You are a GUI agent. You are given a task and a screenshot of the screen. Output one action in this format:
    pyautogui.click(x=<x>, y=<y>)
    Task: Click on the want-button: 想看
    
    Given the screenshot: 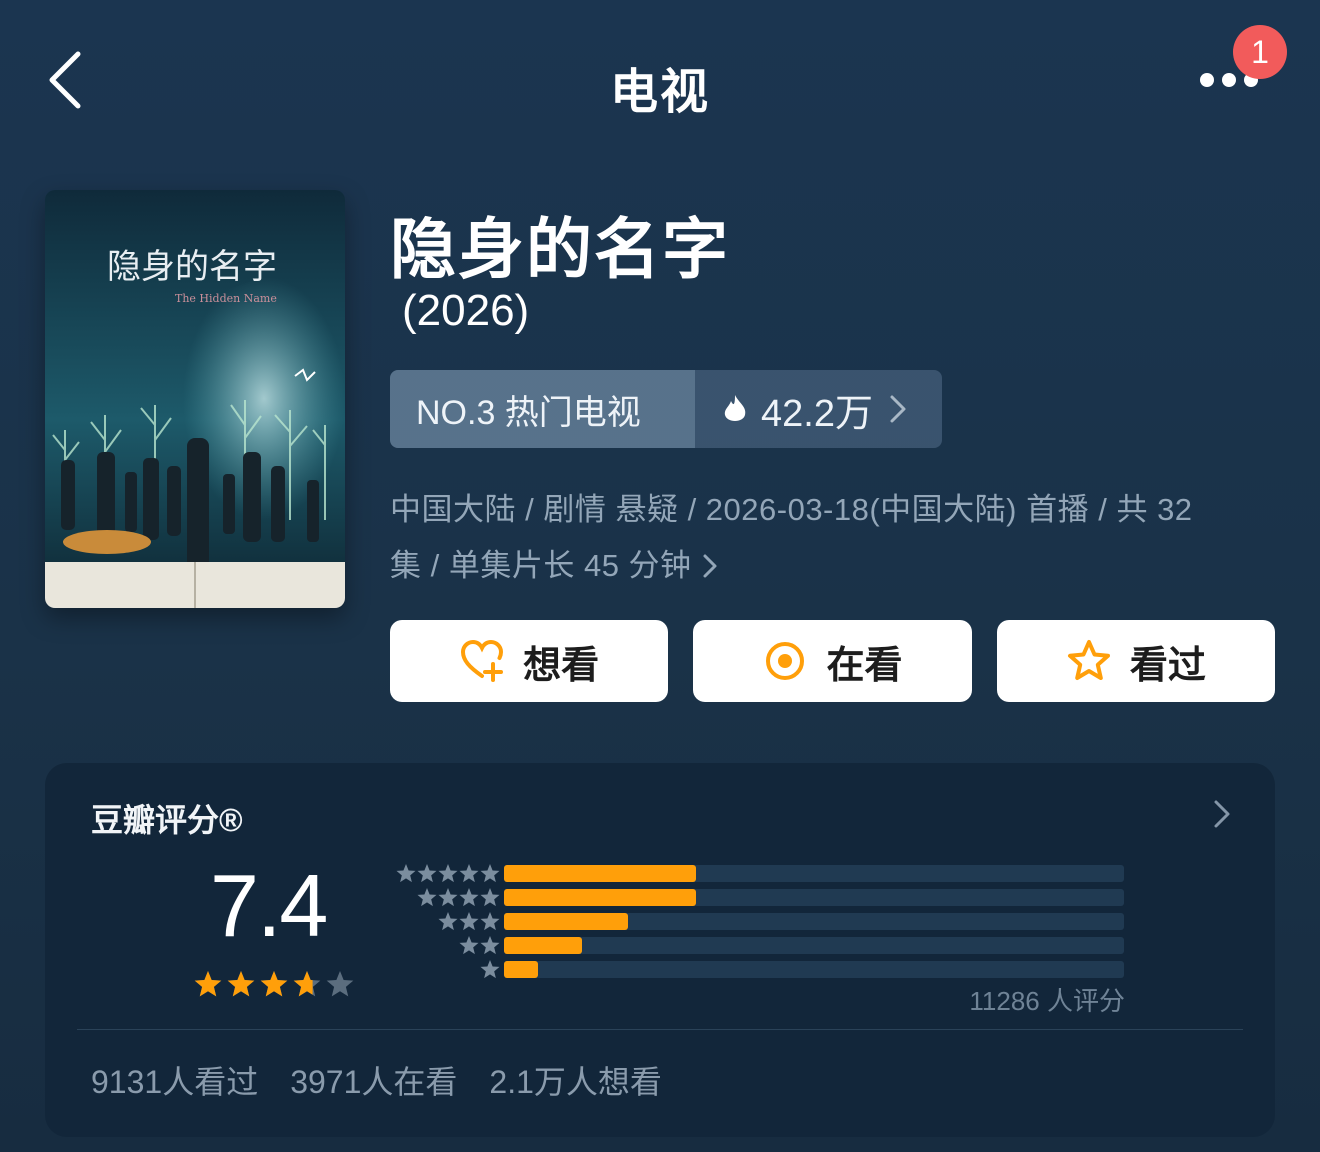 What is the action you would take?
    pyautogui.click(x=529, y=661)
    